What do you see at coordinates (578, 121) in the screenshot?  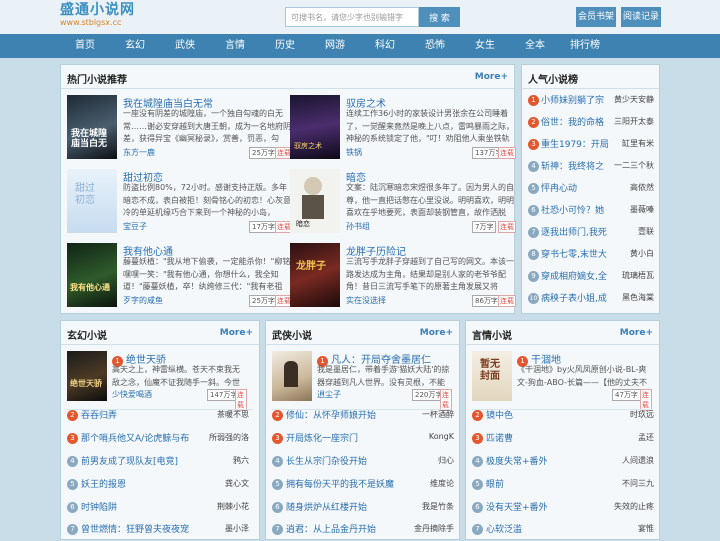 I see `ranking-book-title: 俗世：我的命格` at bounding box center [578, 121].